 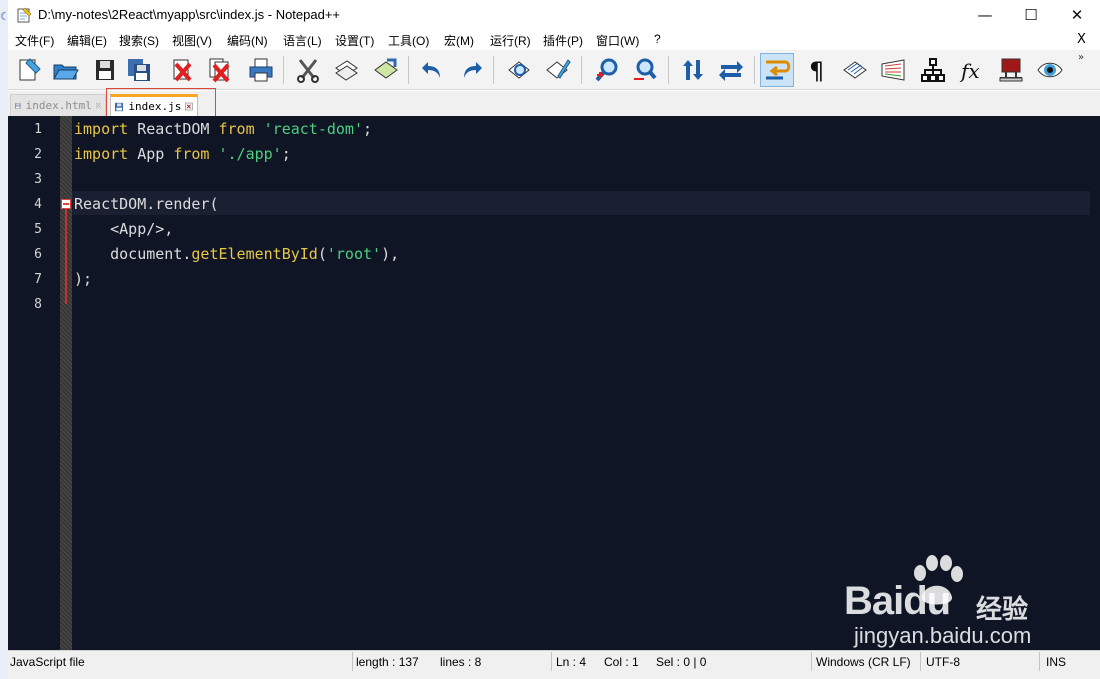 I want to click on close-button, so click(x=182, y=70).